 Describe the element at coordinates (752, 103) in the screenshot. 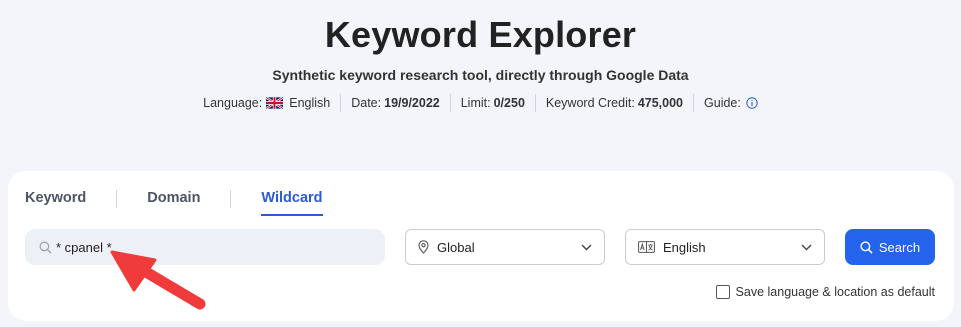

I see `info-icon` at that location.